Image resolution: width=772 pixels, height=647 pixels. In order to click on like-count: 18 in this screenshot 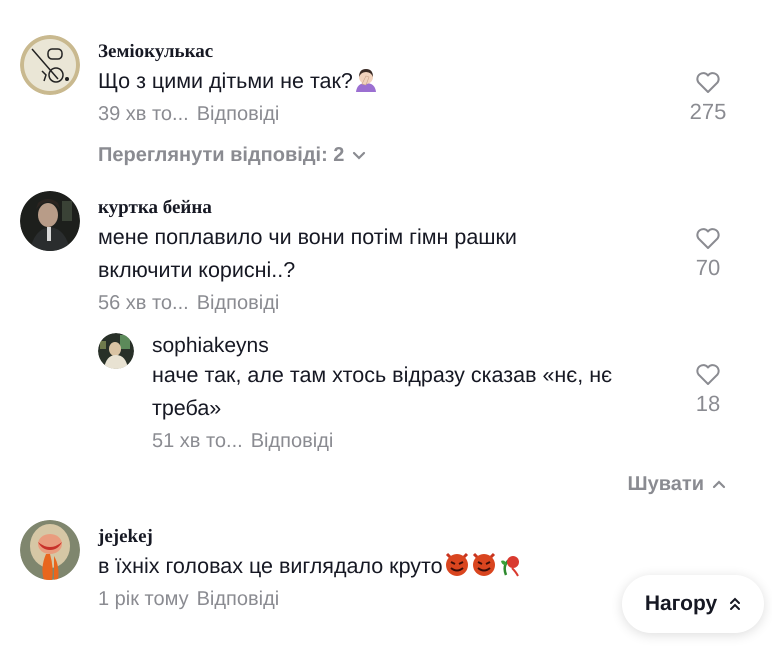, I will do `click(708, 404)`.